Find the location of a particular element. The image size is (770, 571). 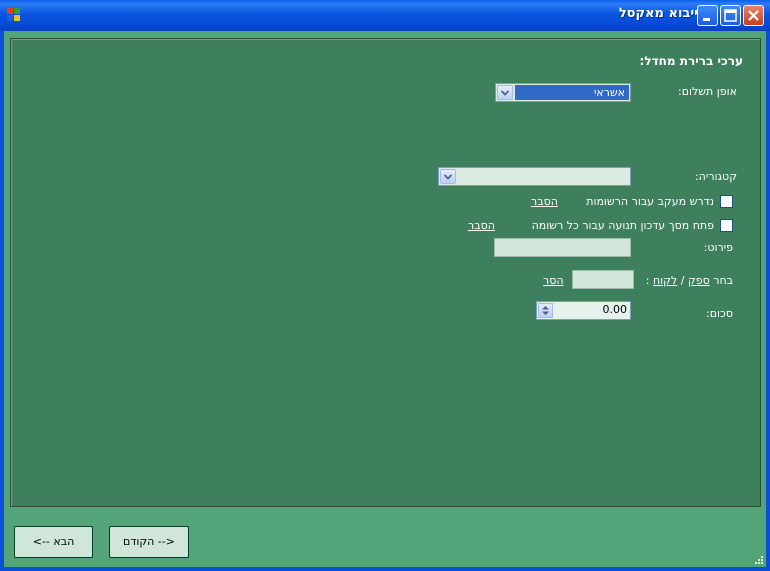

supplier-link: ספק is located at coordinates (699, 280).